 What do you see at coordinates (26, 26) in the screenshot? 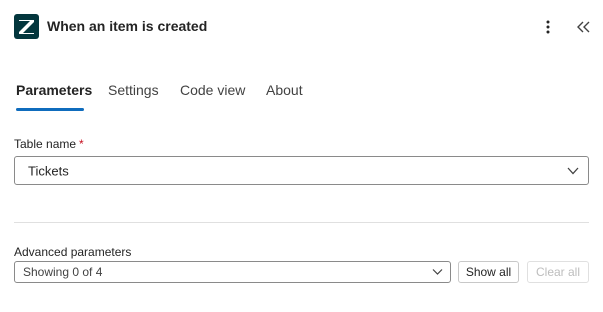
I see `zendesk-logo-icon` at bounding box center [26, 26].